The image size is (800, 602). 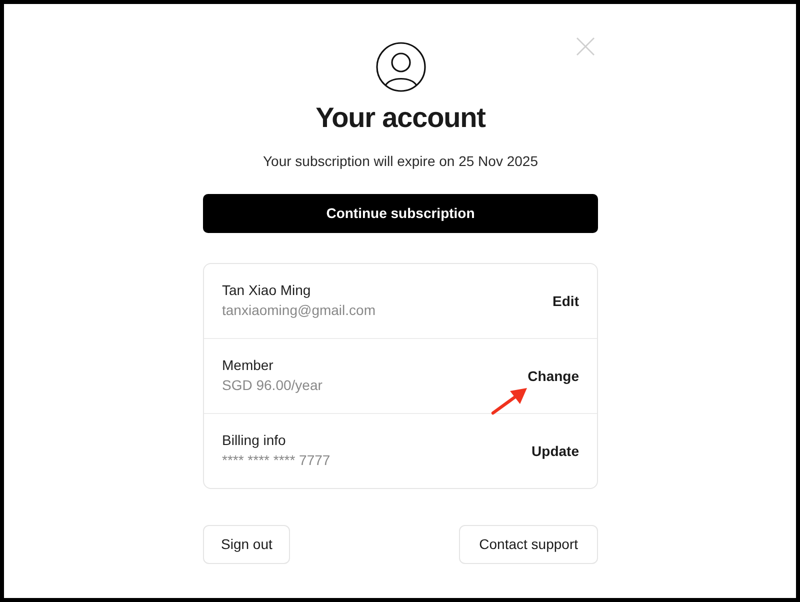 I want to click on continue-subscription-button: Continue subscription, so click(x=400, y=213).